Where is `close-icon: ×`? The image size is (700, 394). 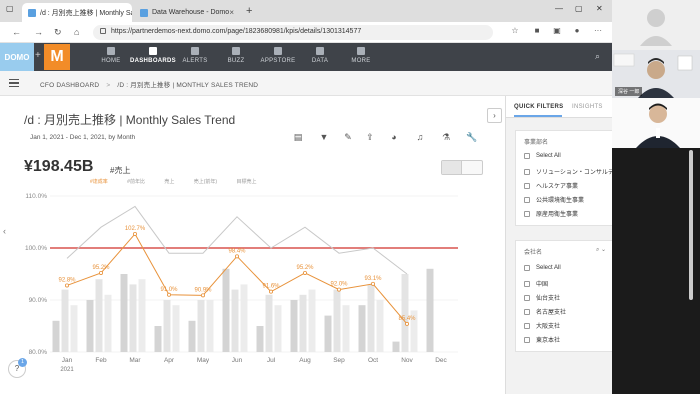
close-icon: × is located at coordinates (231, 12).